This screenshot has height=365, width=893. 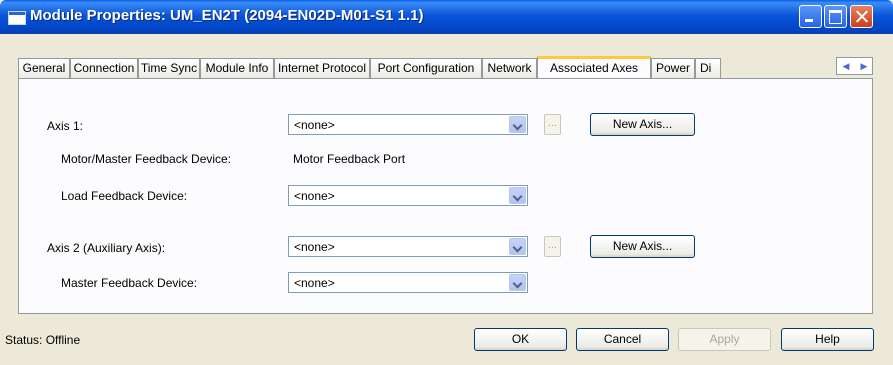 What do you see at coordinates (408, 195) in the screenshot?
I see `load-feedback-select: <none>` at bounding box center [408, 195].